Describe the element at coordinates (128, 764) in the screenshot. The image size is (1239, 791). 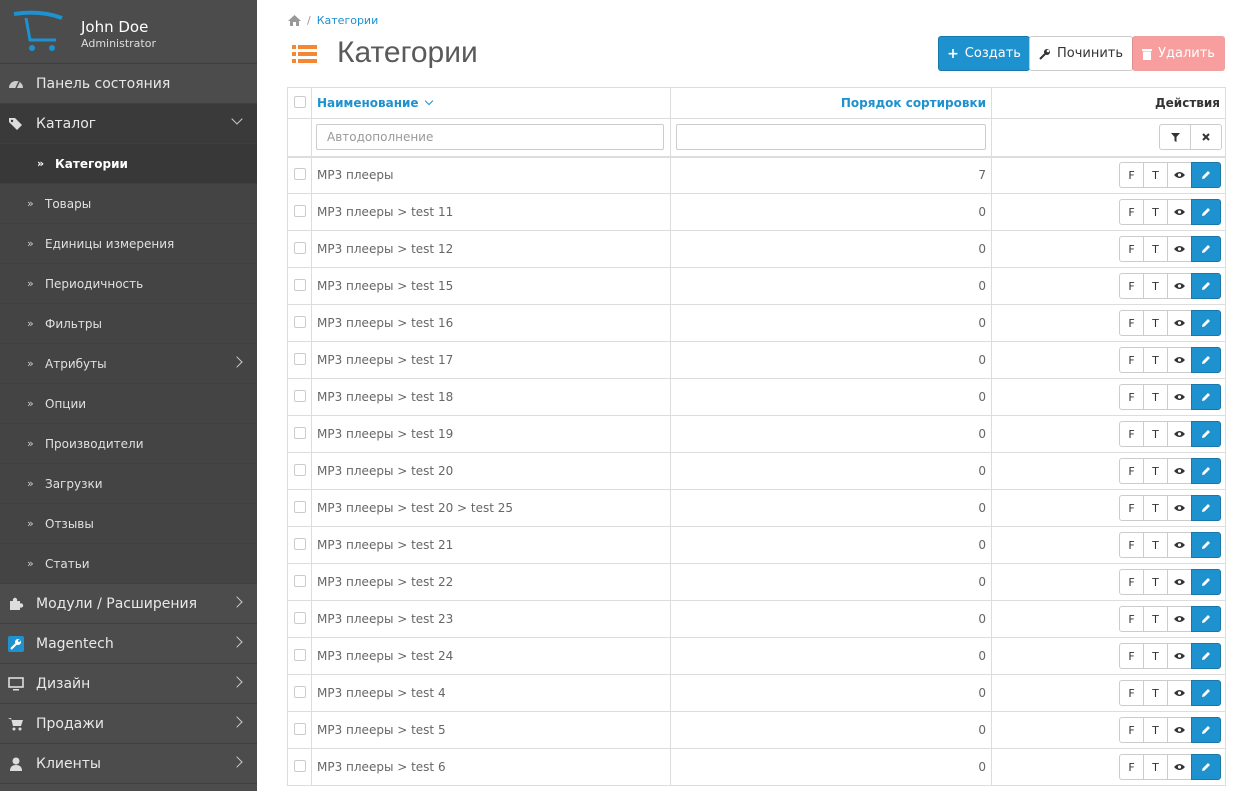
I see `sidebar-item: Клиенты` at that location.